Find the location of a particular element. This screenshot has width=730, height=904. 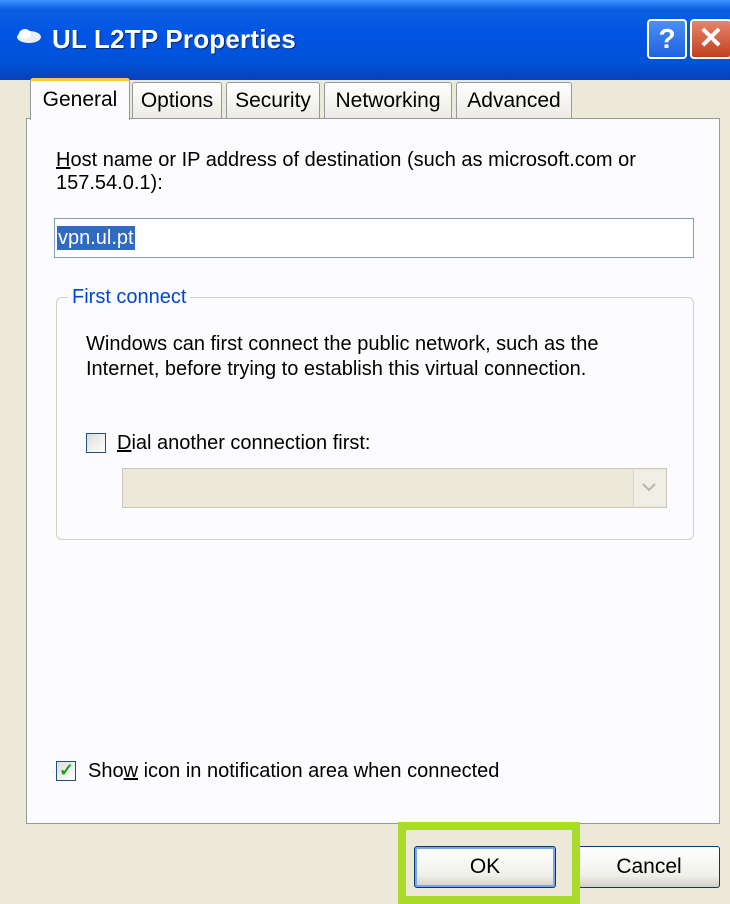

tab-security: Security is located at coordinates (273, 100).